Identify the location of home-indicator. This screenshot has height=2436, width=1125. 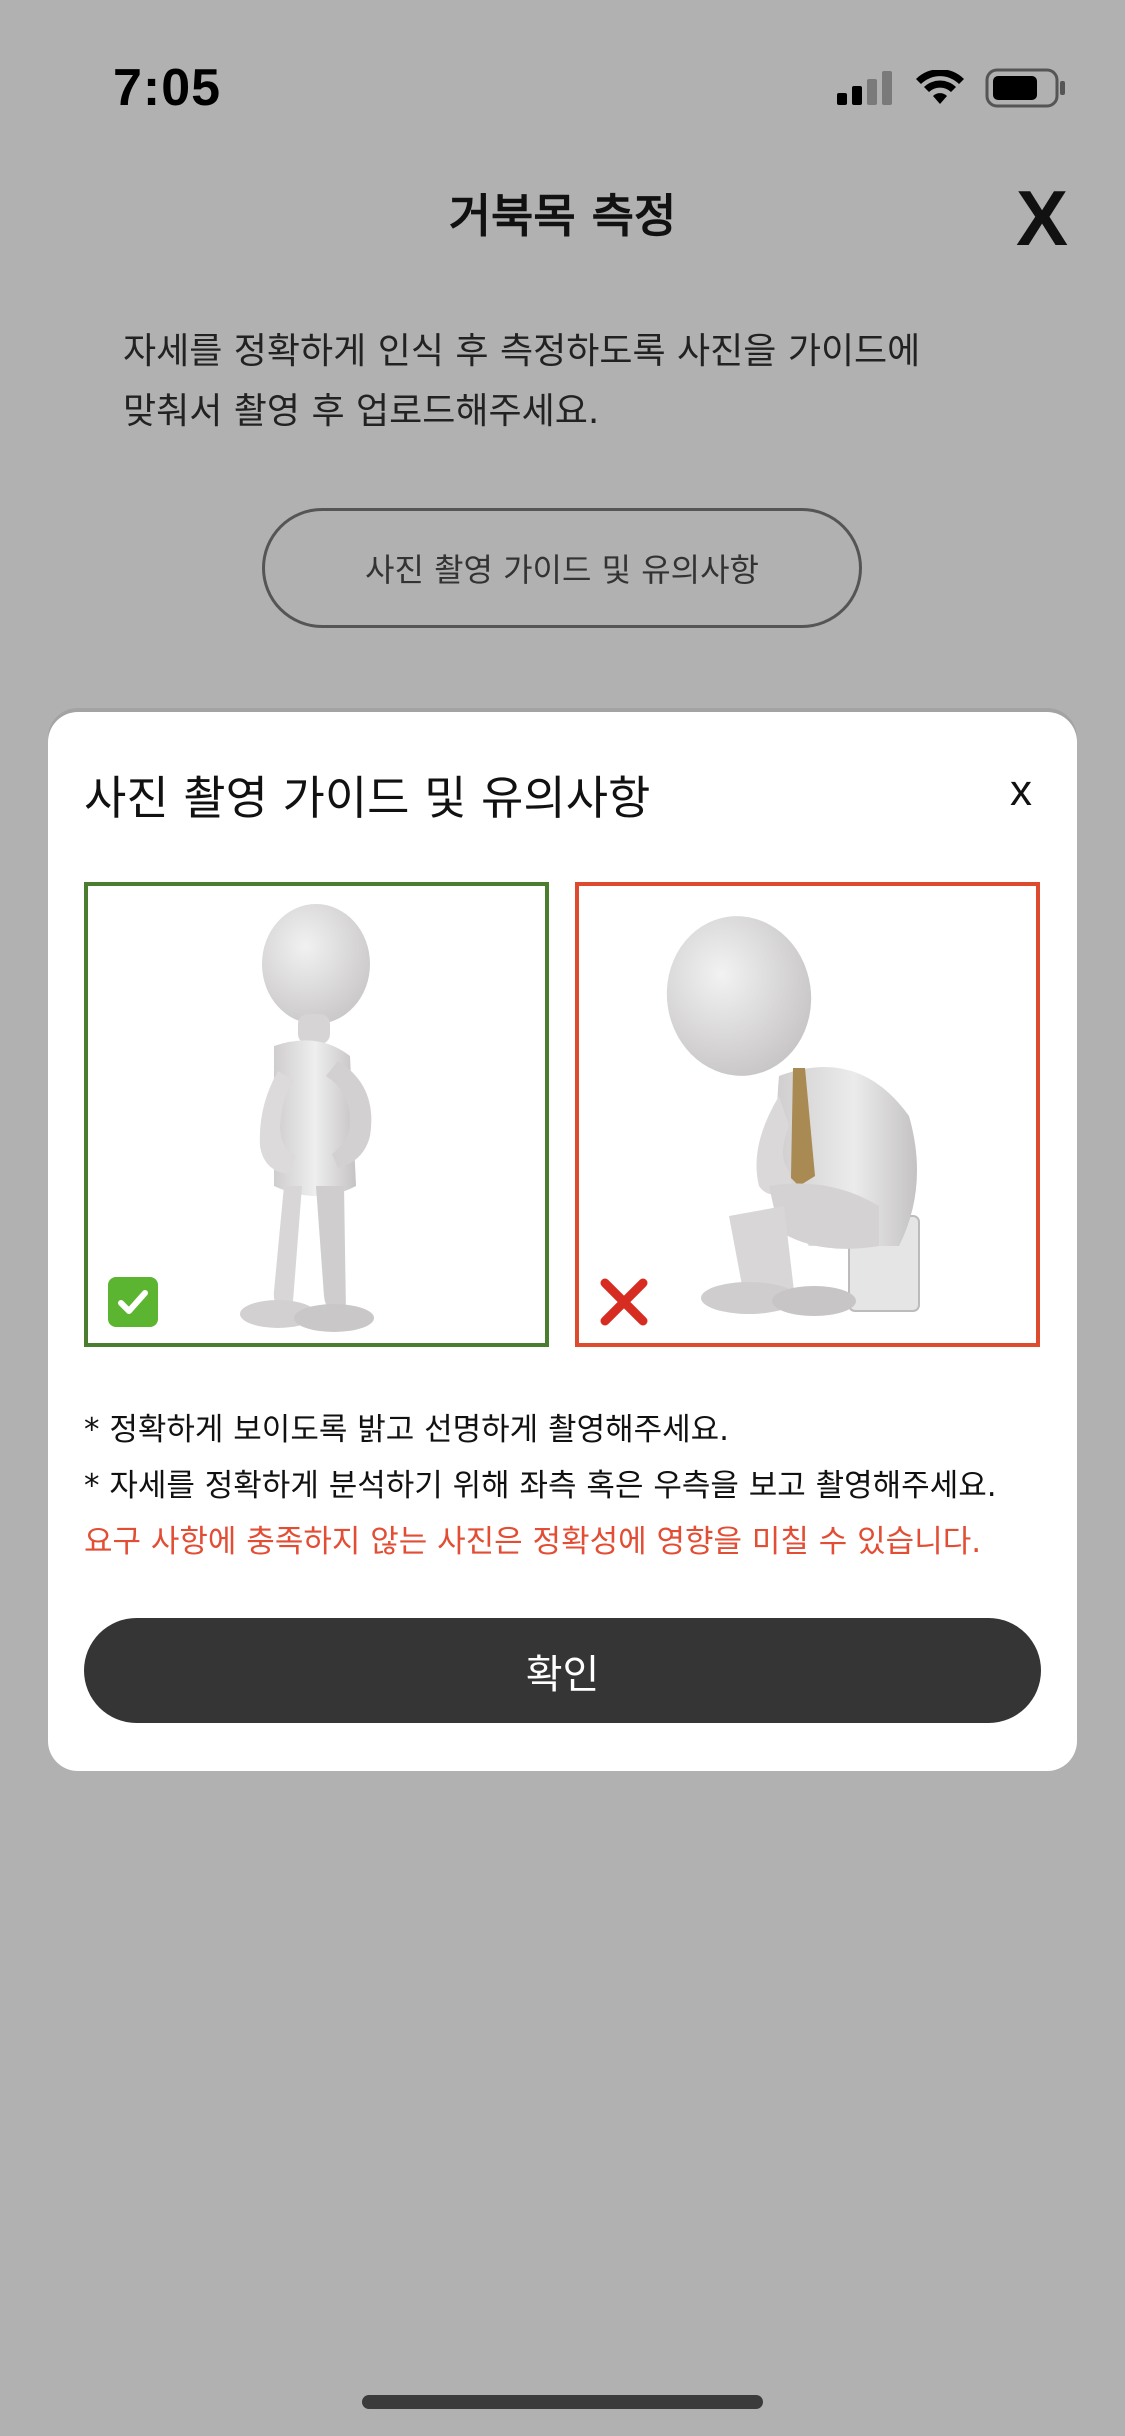
(562, 2402).